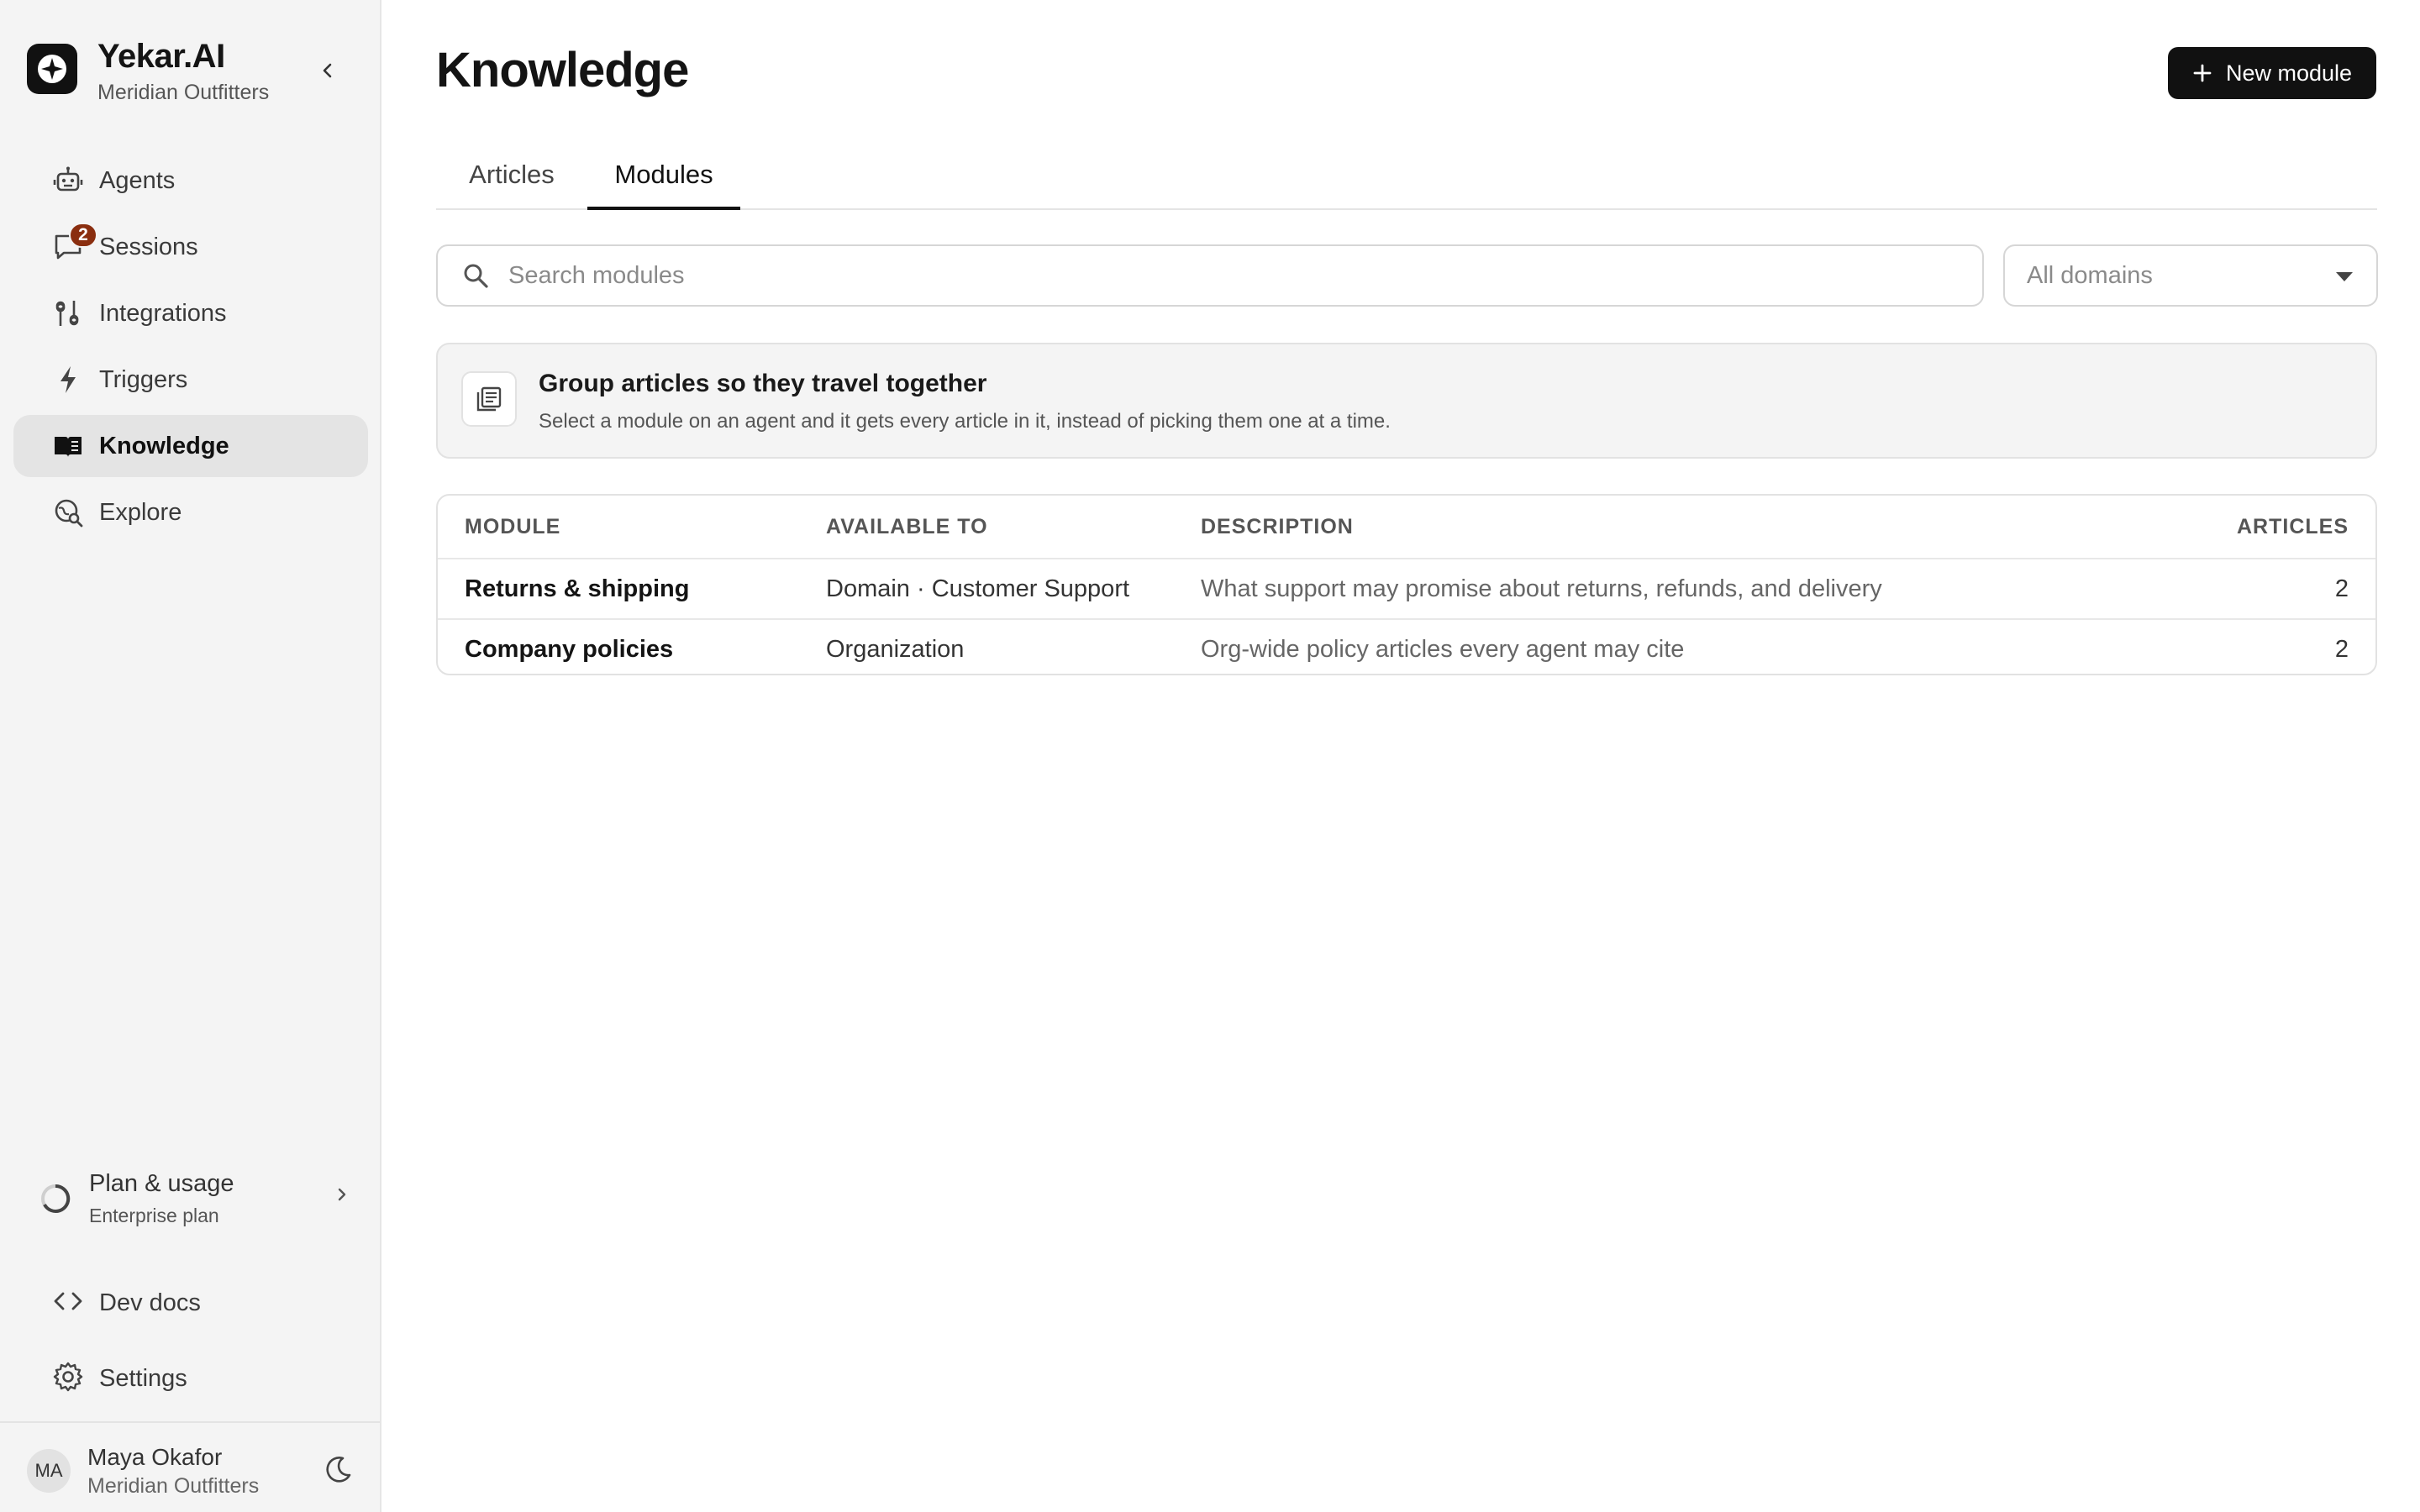  What do you see at coordinates (140, 512) in the screenshot?
I see `sidebar-item-label: Explore` at bounding box center [140, 512].